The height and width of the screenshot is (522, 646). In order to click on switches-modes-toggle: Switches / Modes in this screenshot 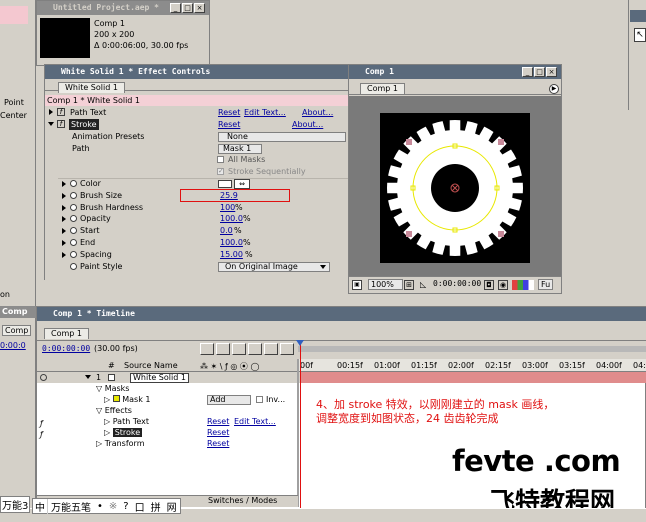, I will do `click(242, 500)`.